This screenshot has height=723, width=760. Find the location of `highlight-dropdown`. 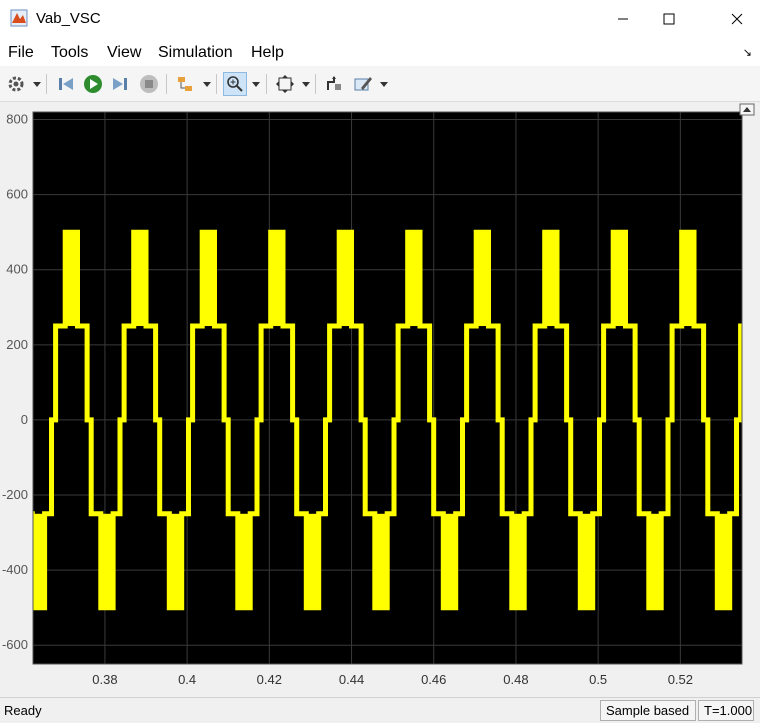

highlight-dropdown is located at coordinates (207, 84).